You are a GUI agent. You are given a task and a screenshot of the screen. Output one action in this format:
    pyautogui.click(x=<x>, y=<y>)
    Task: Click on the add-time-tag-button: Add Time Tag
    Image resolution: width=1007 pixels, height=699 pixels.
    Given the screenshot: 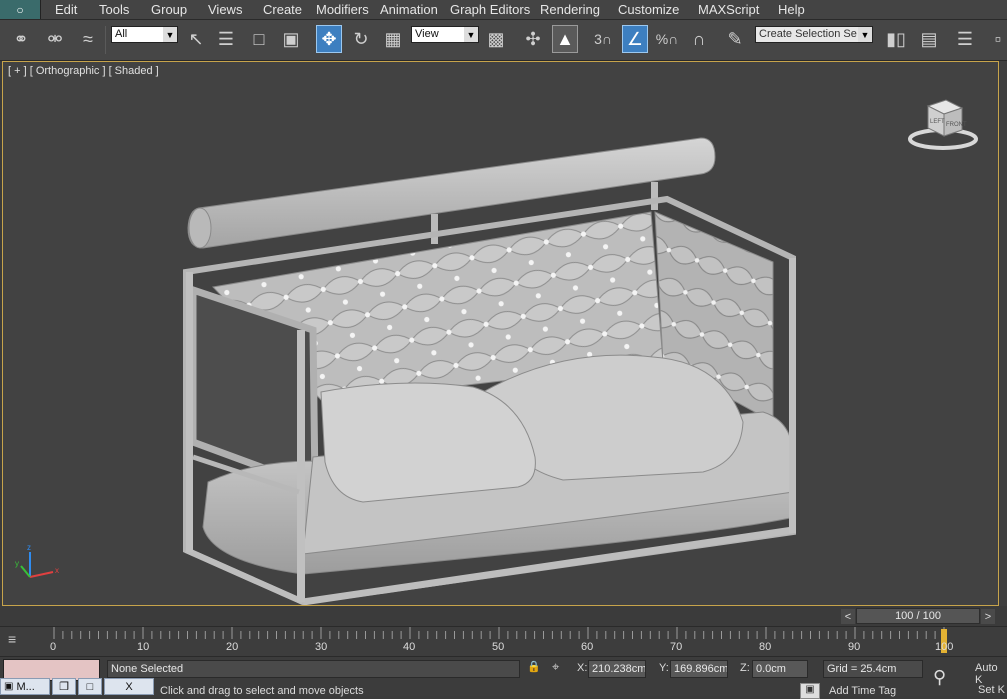 What is the action you would take?
    pyautogui.click(x=862, y=691)
    